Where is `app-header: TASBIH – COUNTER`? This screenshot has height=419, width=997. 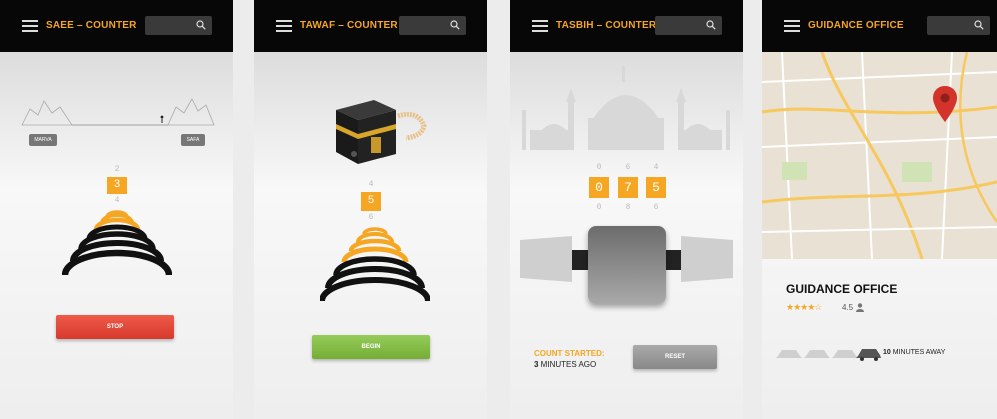 app-header: TASBIH – COUNTER is located at coordinates (626, 26).